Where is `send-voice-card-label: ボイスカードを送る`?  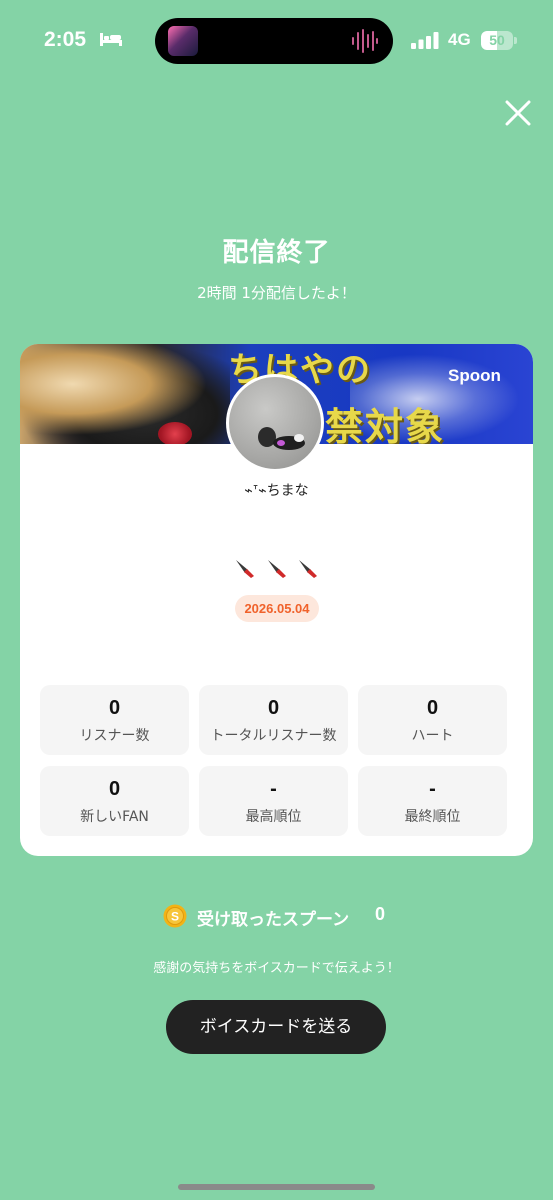 send-voice-card-label: ボイスカードを送る is located at coordinates (276, 1027).